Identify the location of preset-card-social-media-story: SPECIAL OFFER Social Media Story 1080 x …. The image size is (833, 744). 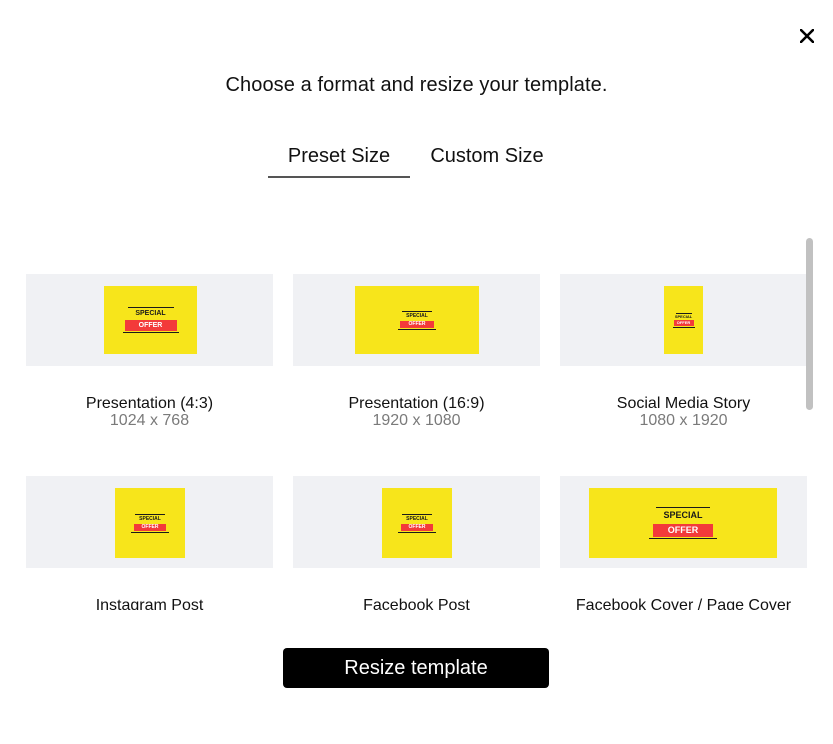
(683, 359).